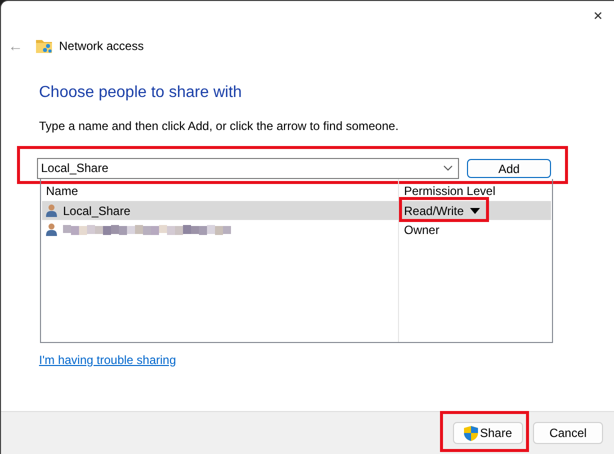 This screenshot has height=454, width=614. What do you see at coordinates (447, 191) in the screenshot?
I see `column-header: Permission Level` at bounding box center [447, 191].